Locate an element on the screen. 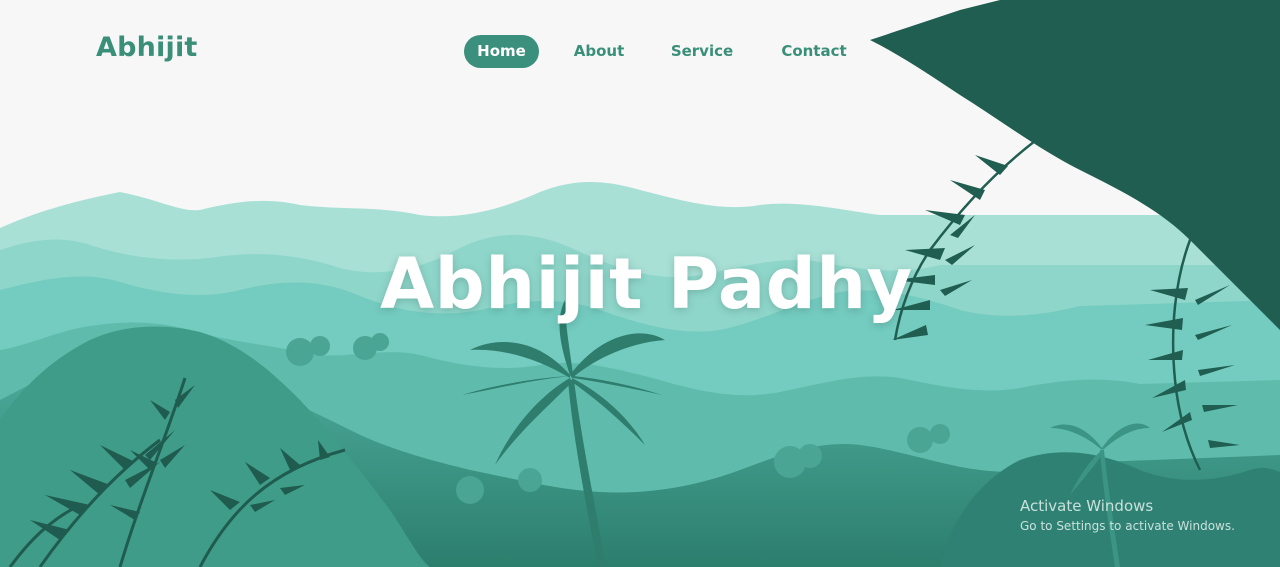 This screenshot has width=1280, height=567. hero-title: Abhijit Padhy is located at coordinates (646, 284).